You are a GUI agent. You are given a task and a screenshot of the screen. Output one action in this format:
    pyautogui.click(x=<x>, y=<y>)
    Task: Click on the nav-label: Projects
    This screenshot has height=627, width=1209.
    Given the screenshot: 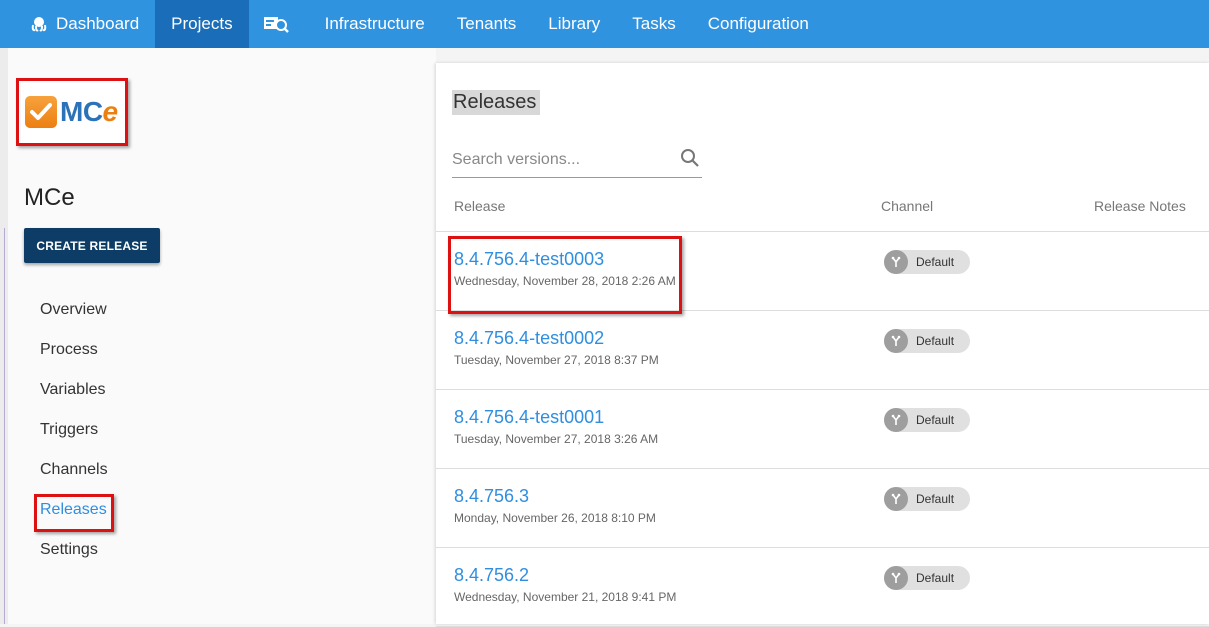 What is the action you would take?
    pyautogui.click(x=202, y=23)
    